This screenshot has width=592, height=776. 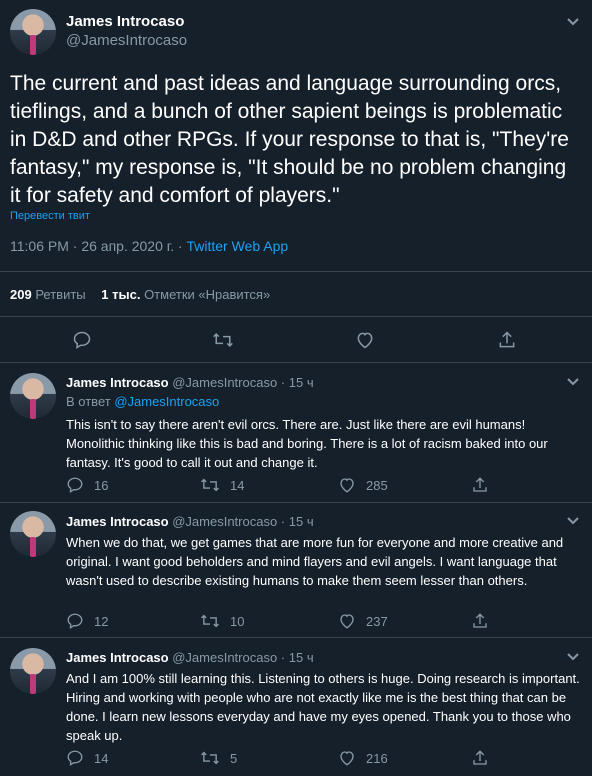 I want to click on reply-button: 12, so click(x=87, y=621).